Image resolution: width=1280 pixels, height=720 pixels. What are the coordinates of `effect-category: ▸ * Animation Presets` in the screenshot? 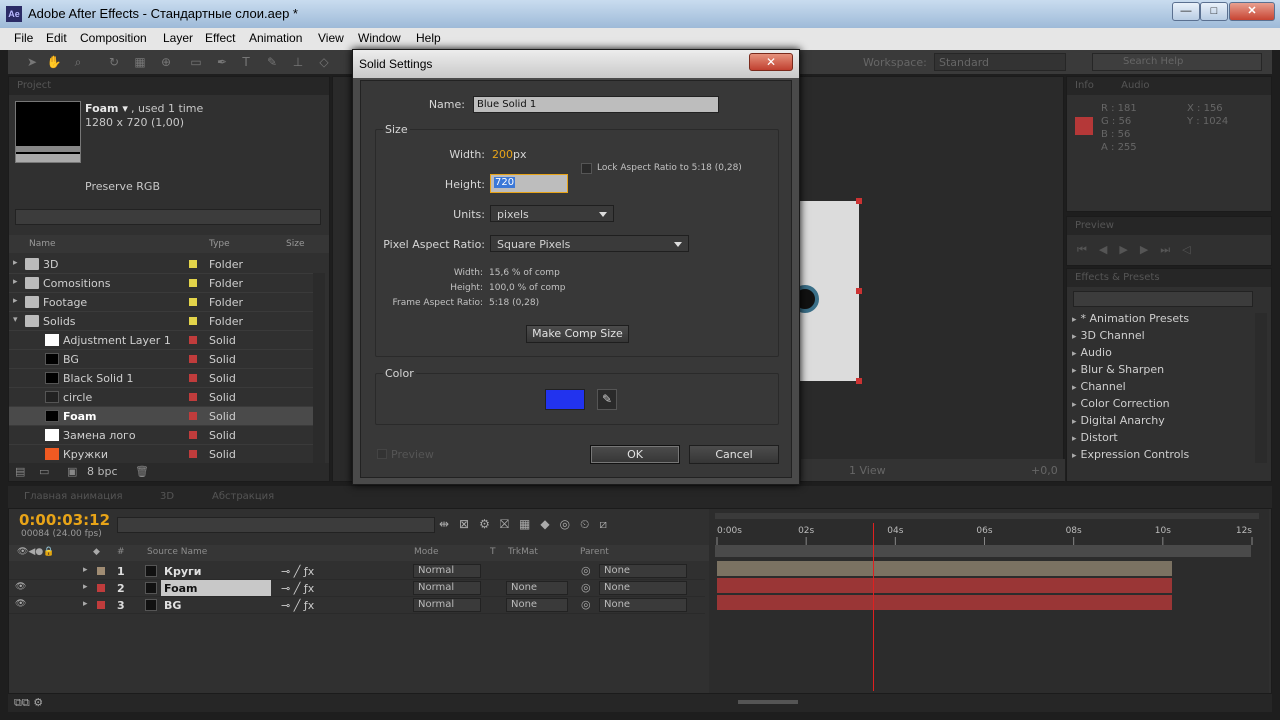 It's located at (1160, 320).